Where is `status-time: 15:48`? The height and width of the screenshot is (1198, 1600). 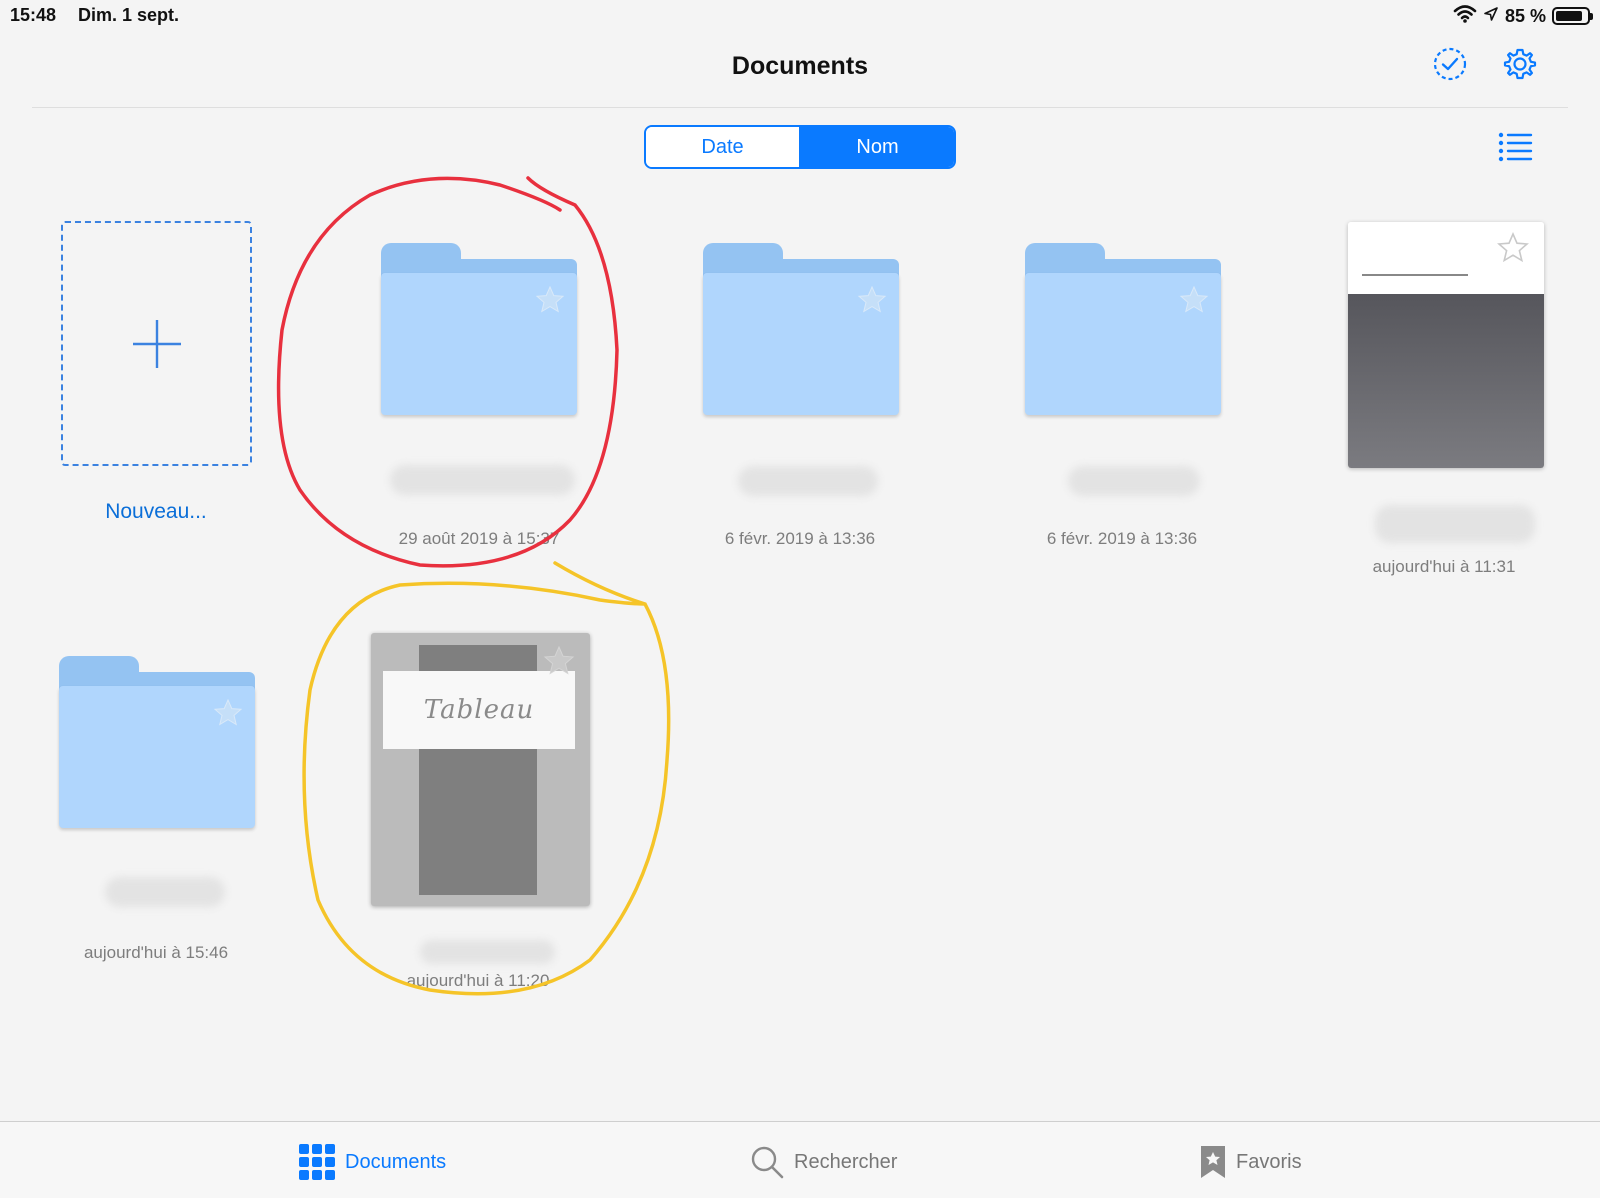 status-time: 15:48 is located at coordinates (33, 15).